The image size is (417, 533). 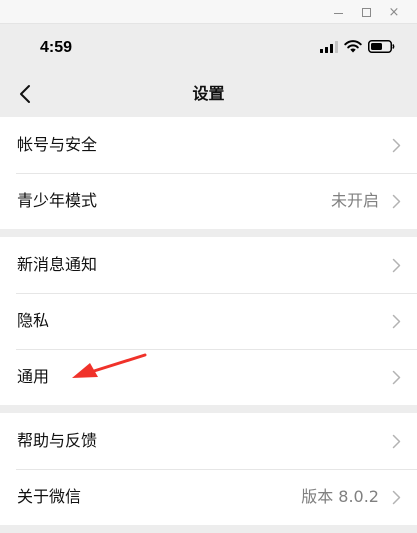 I want to click on battery-icon, so click(x=381, y=46).